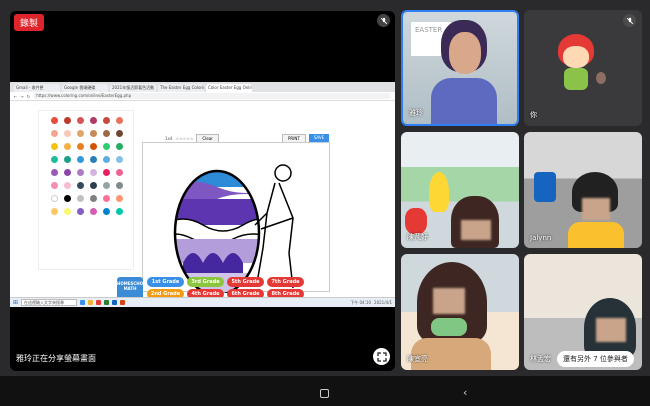 This screenshot has width=650, height=406. Describe the element at coordinates (165, 282) in the screenshot. I see `grade-button: 1st Grade` at that location.